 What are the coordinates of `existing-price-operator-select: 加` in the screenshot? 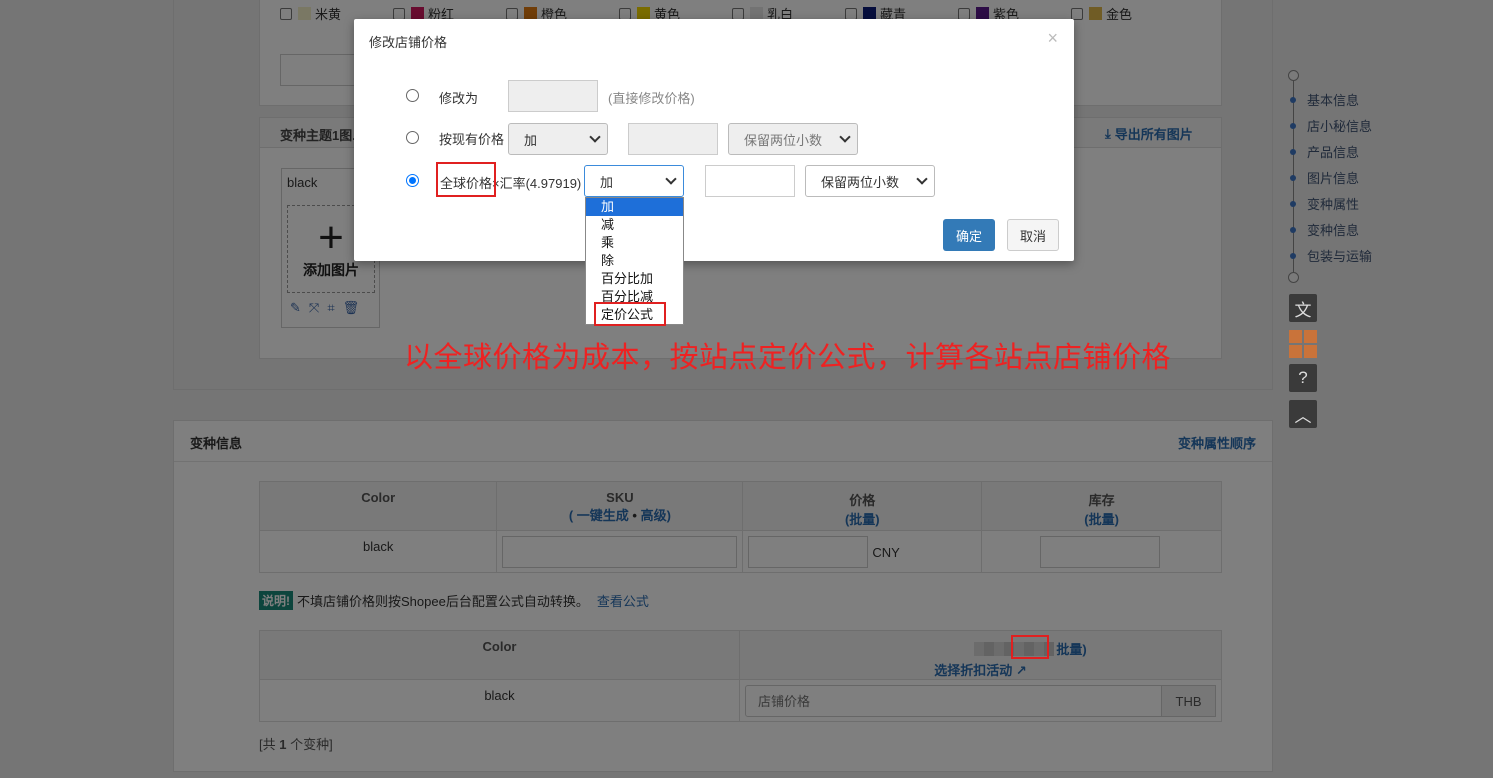 It's located at (558, 139).